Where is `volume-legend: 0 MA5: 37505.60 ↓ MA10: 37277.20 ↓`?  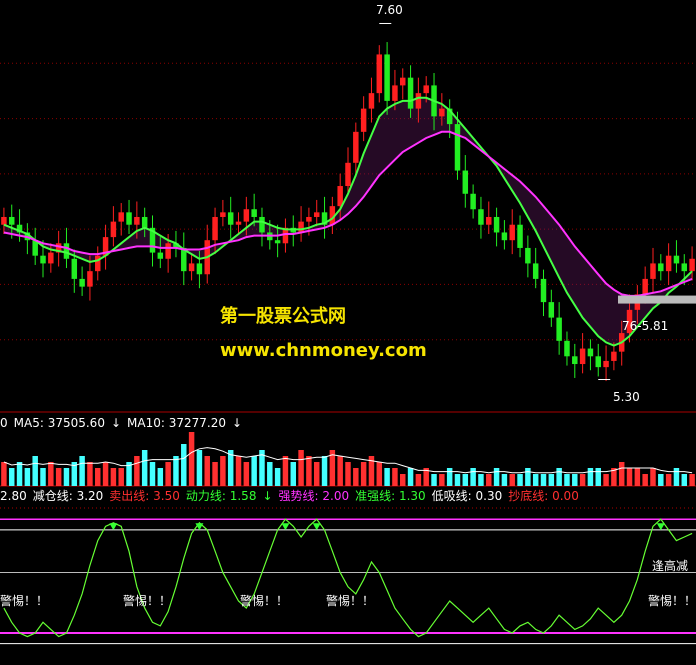
volume-legend: 0 MA5: 37505.60 ↓ MA10: 37277.20 ↓ is located at coordinates (124, 423).